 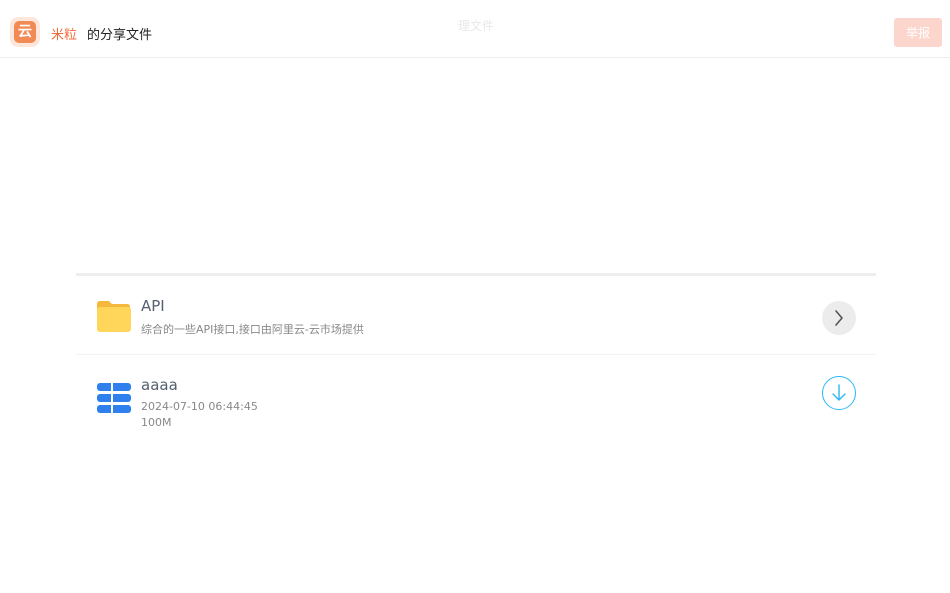 I want to click on file-name: aaaa, so click(x=159, y=385).